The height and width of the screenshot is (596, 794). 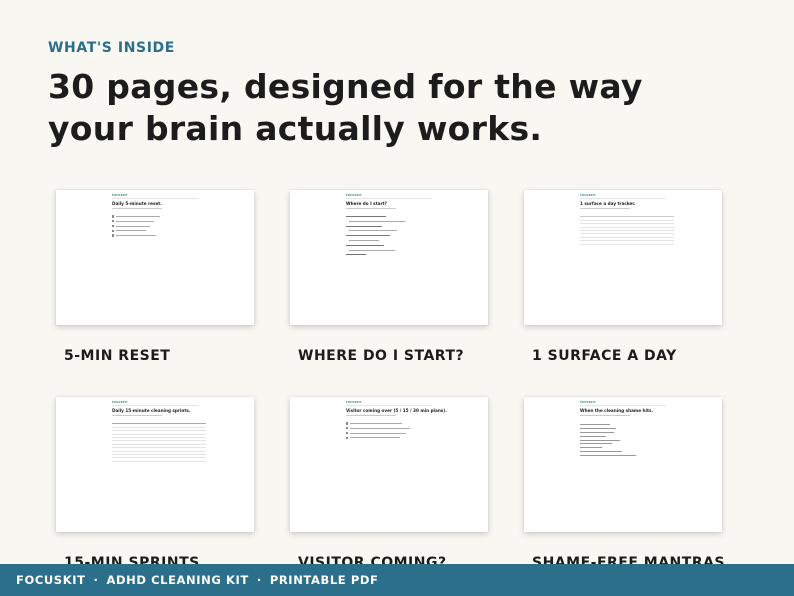 I want to click on page-thumbnail: FOCUSKIT 1 surface a day tracker. —, so click(x=623, y=257).